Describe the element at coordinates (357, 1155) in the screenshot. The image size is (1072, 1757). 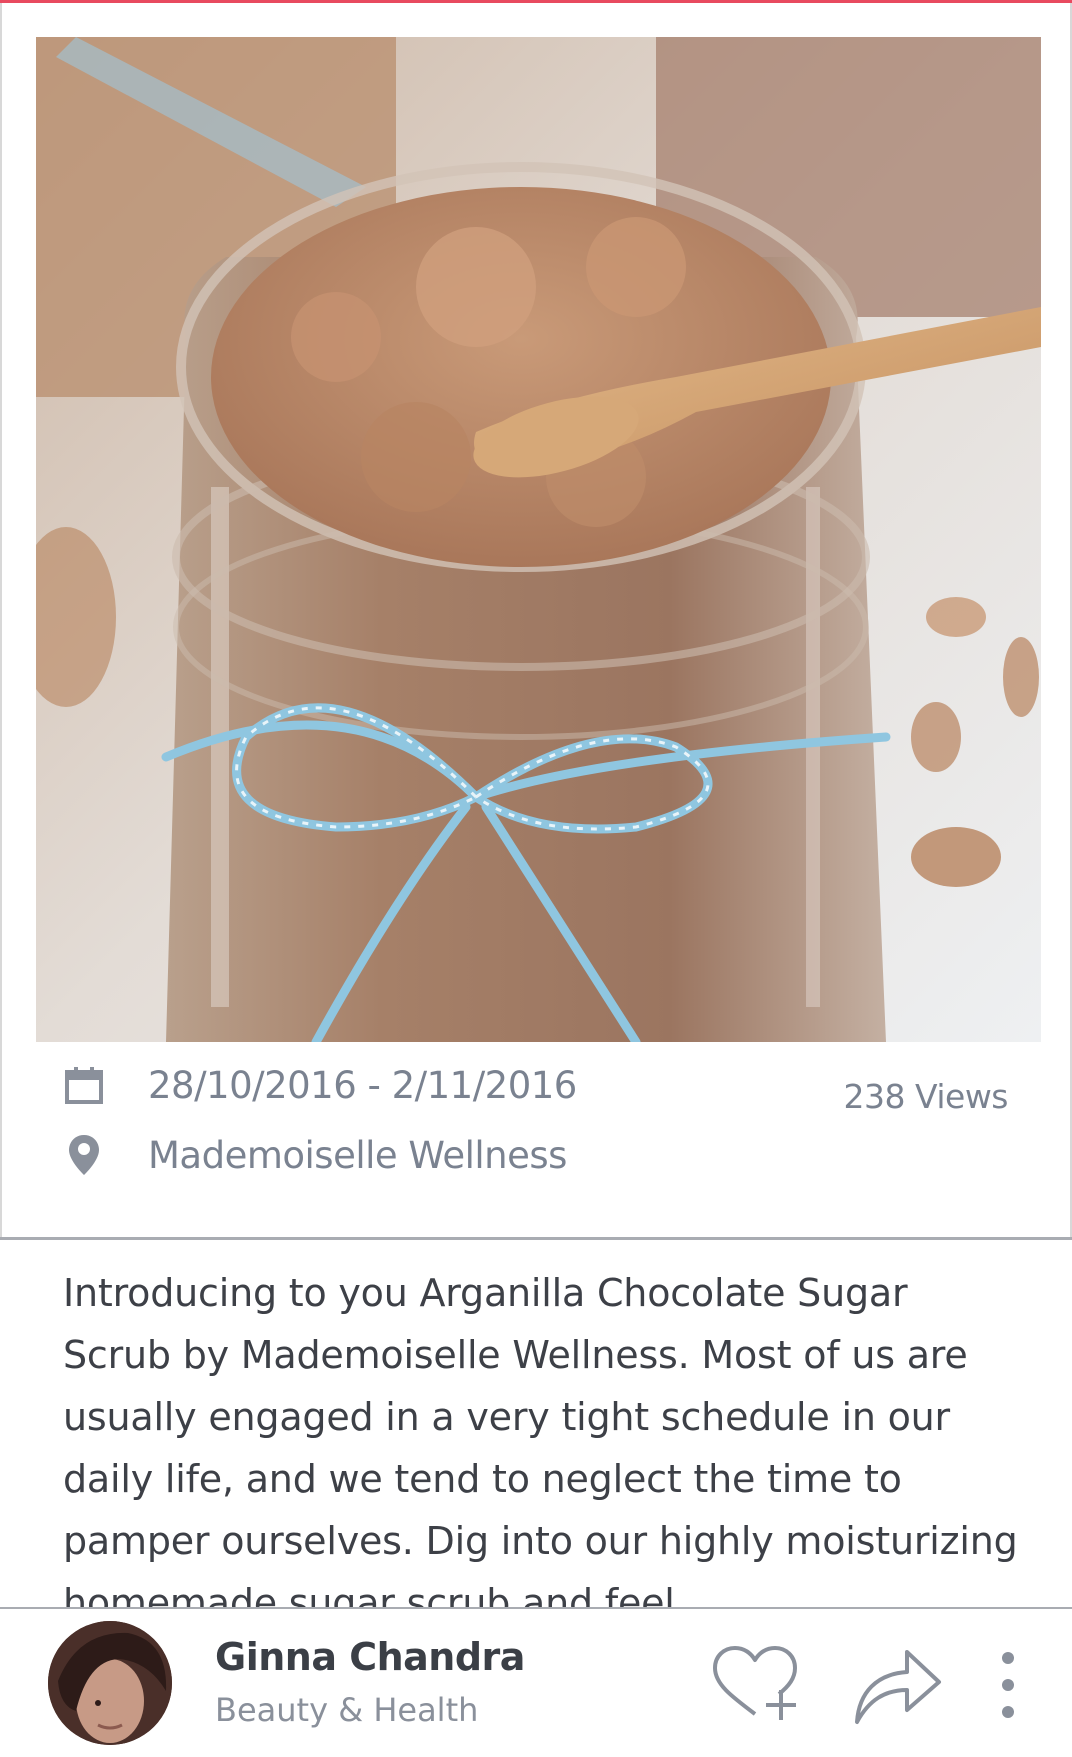
I see `location-name: Mademoiselle Wellness` at that location.